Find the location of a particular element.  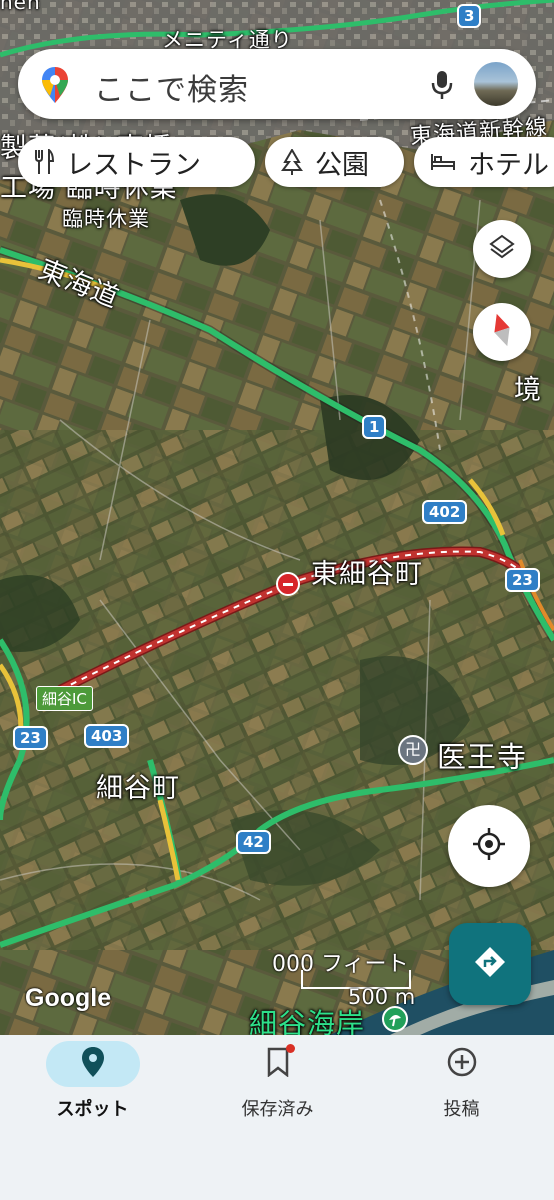

route-shield-23-left: 23 is located at coordinates (30, 738).